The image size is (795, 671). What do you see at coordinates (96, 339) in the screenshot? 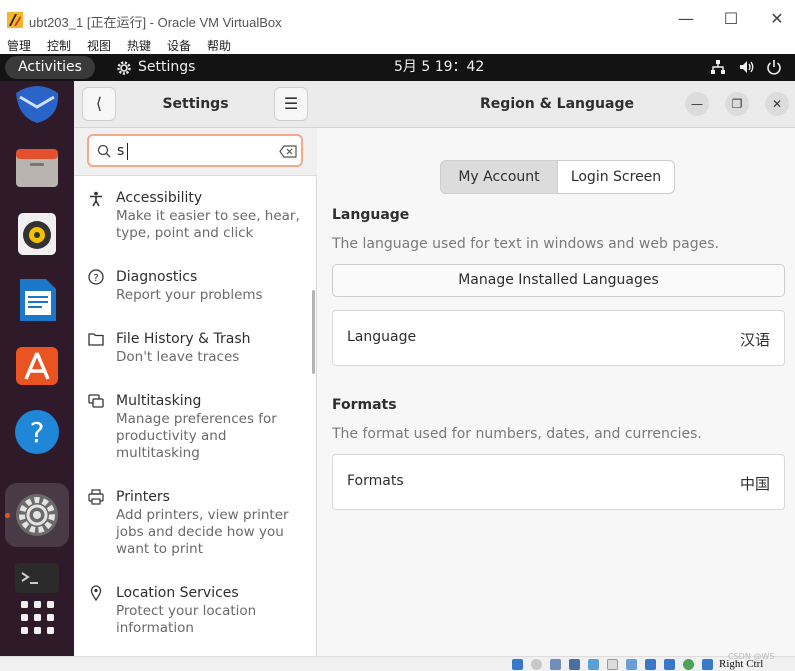
I see `folder-icon` at bounding box center [96, 339].